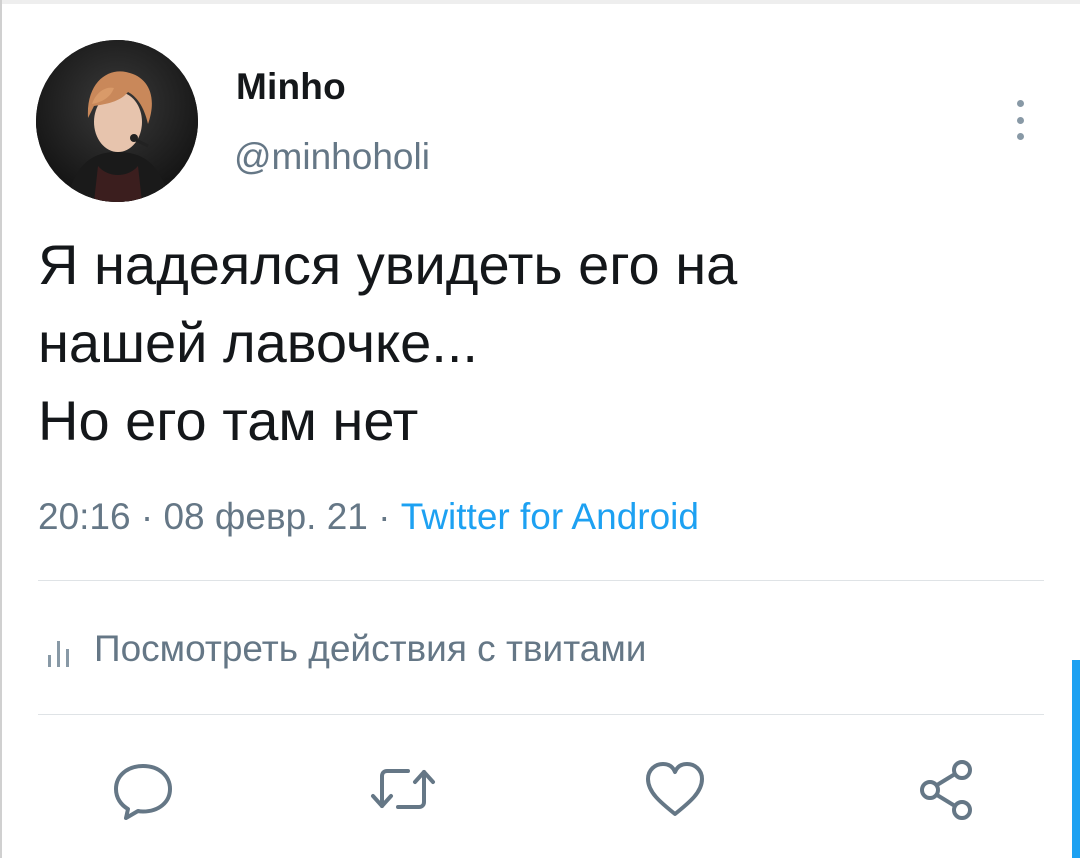 The height and width of the screenshot is (858, 1080). What do you see at coordinates (84, 516) in the screenshot?
I see `tweet-time: 20:16` at bounding box center [84, 516].